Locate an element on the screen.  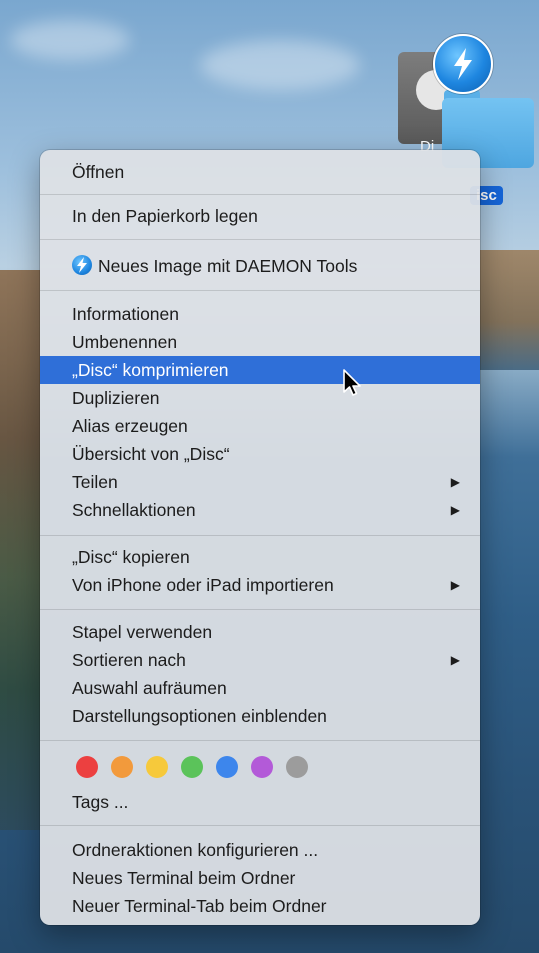
menu-item-share-label: Teilen is located at coordinates (95, 482).